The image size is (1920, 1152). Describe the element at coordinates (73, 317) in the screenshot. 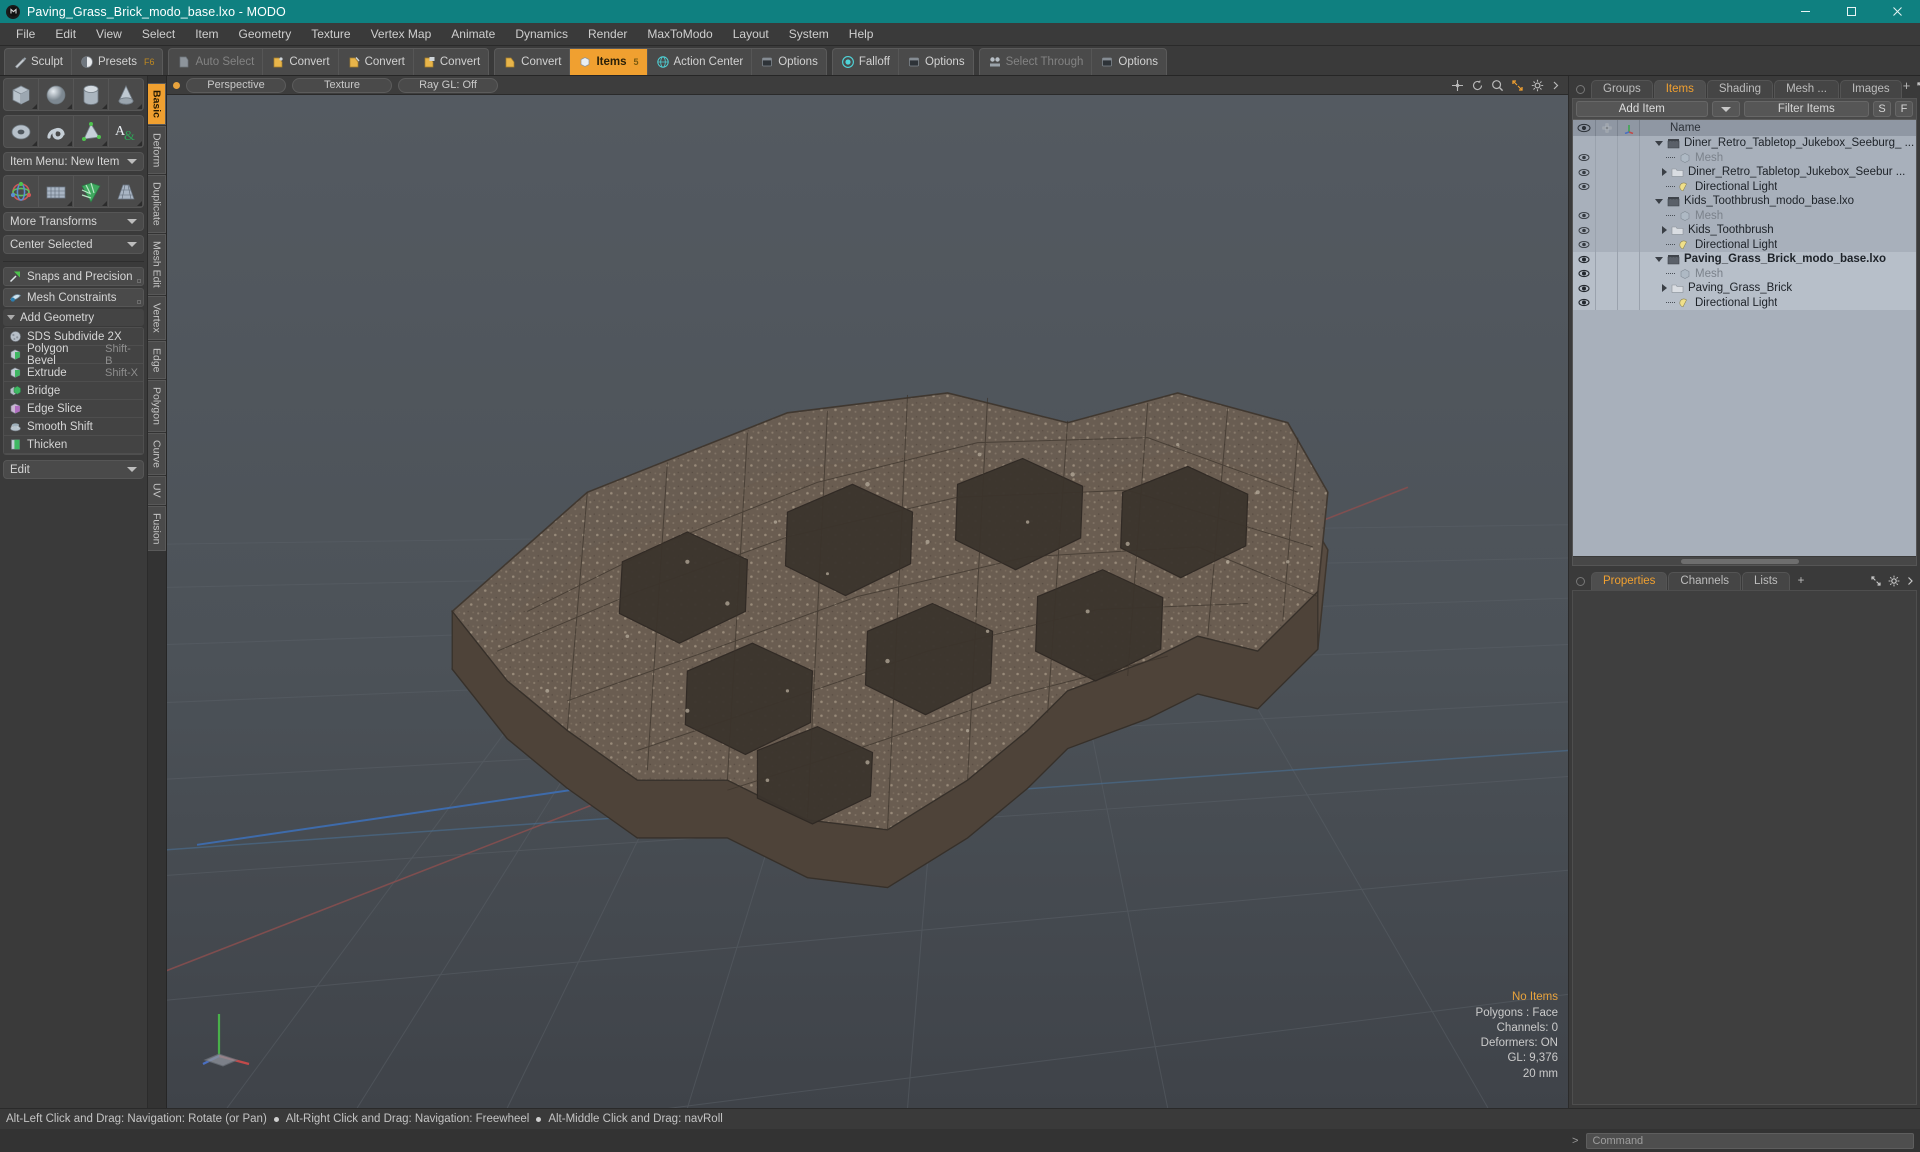

I see `add-geometry-section-header: Add Geometry` at that location.